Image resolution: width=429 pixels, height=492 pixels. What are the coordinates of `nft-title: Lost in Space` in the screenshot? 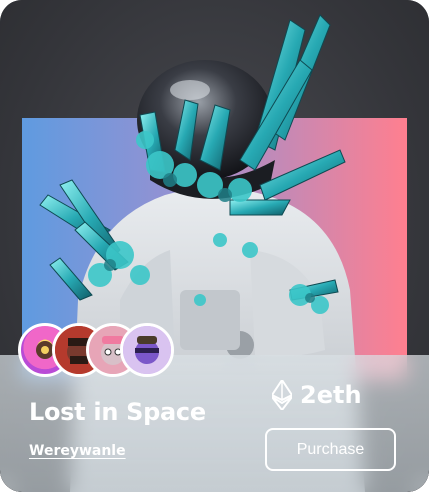 It's located at (117, 412).